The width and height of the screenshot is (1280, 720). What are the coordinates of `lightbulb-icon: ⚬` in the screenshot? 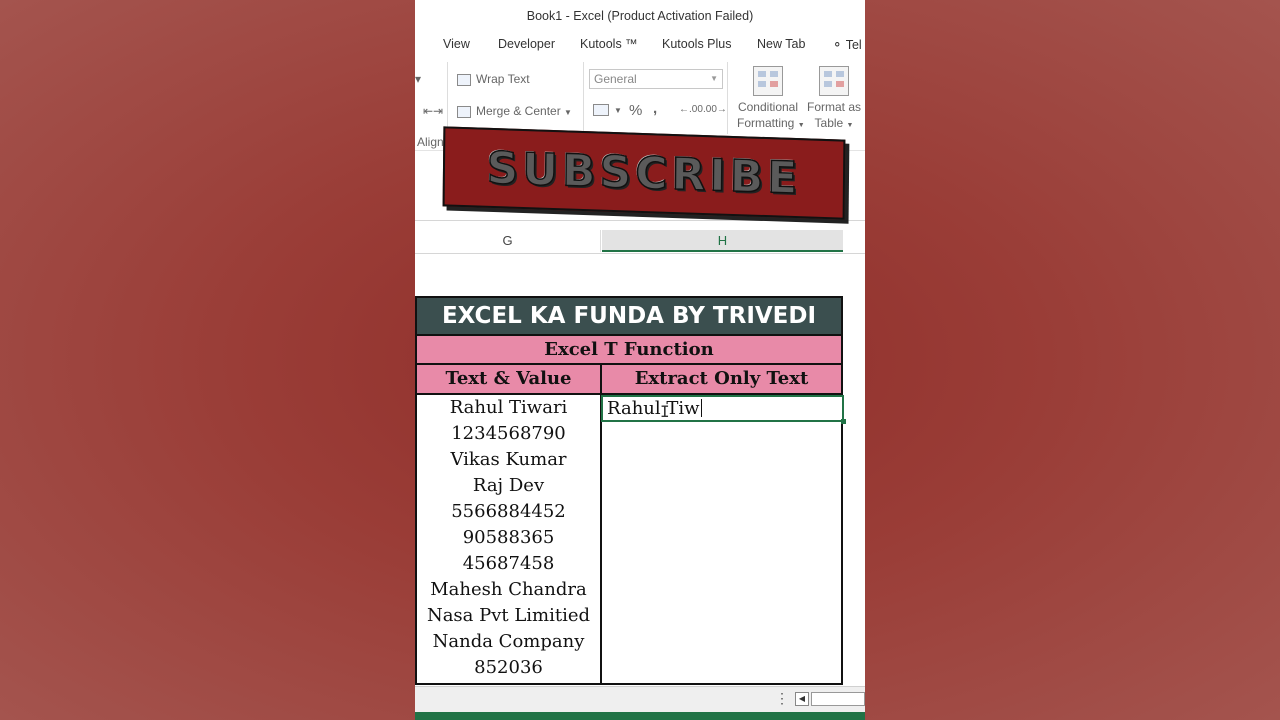 It's located at (837, 45).